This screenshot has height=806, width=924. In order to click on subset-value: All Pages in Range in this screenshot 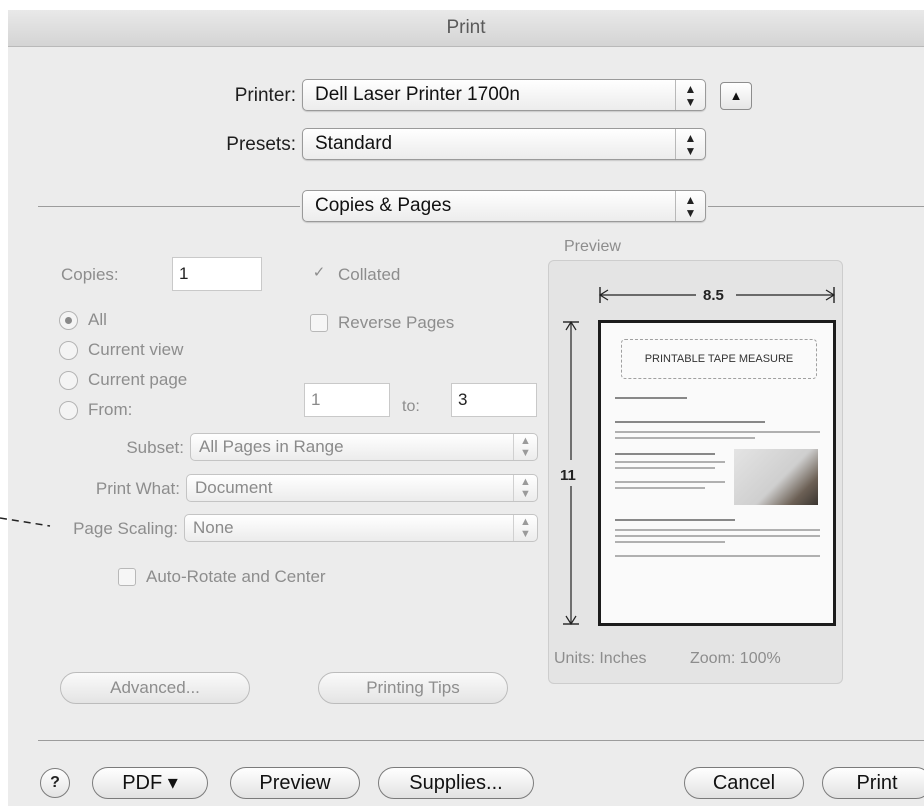, I will do `click(271, 446)`.